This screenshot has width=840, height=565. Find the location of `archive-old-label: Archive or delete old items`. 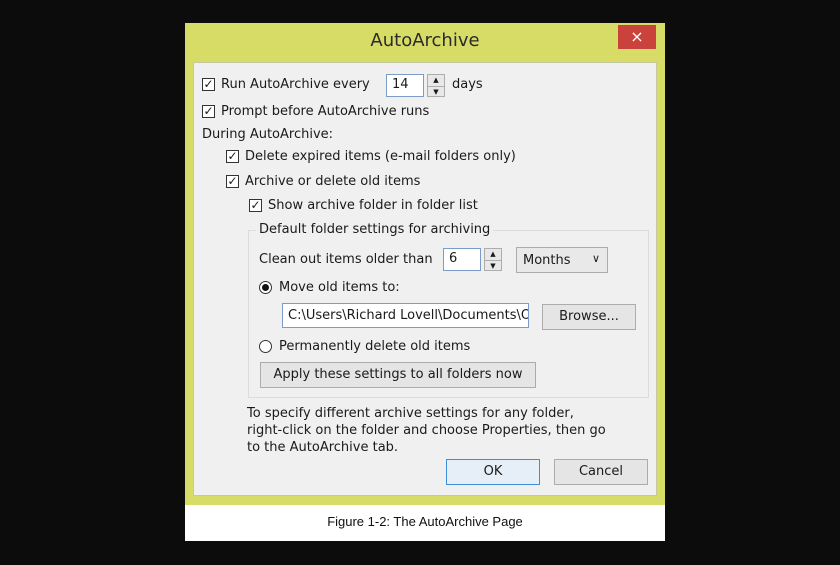

archive-old-label: Archive or delete old items is located at coordinates (333, 181).